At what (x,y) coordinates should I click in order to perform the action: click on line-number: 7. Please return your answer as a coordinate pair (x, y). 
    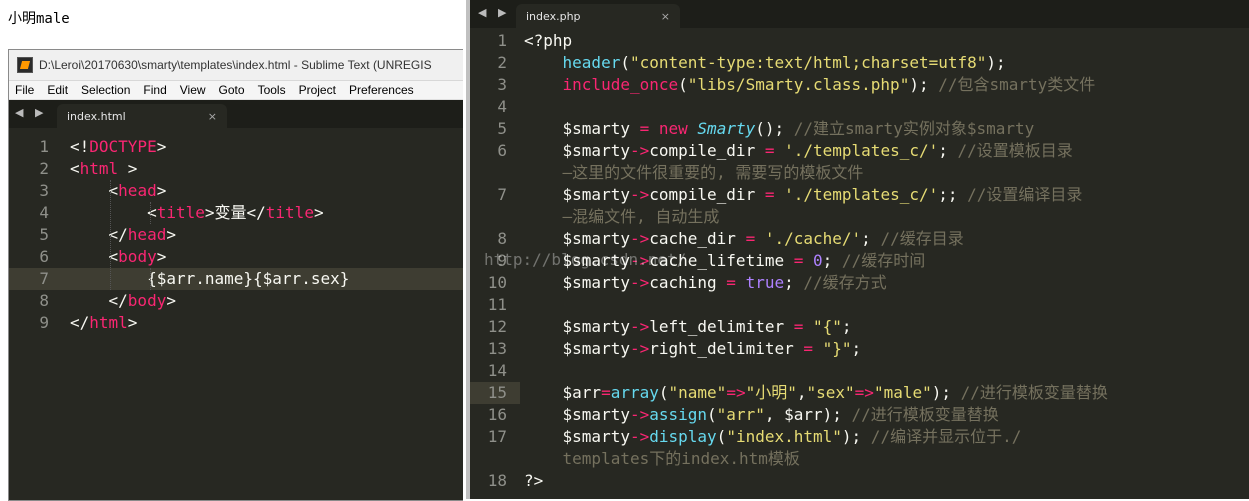
    Looking at the image, I should click on (44, 278).